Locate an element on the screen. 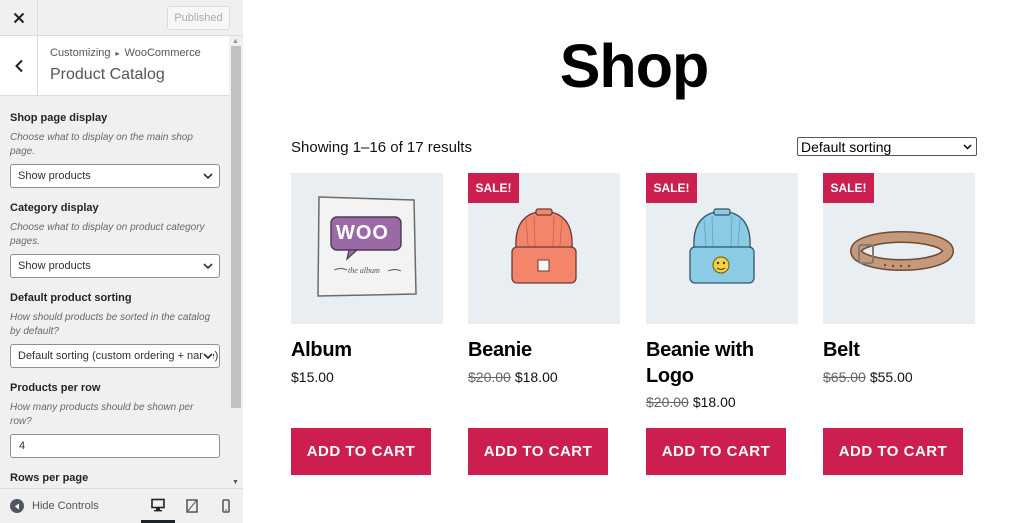 The height and width of the screenshot is (523, 1024). back-button is located at coordinates (19, 65).